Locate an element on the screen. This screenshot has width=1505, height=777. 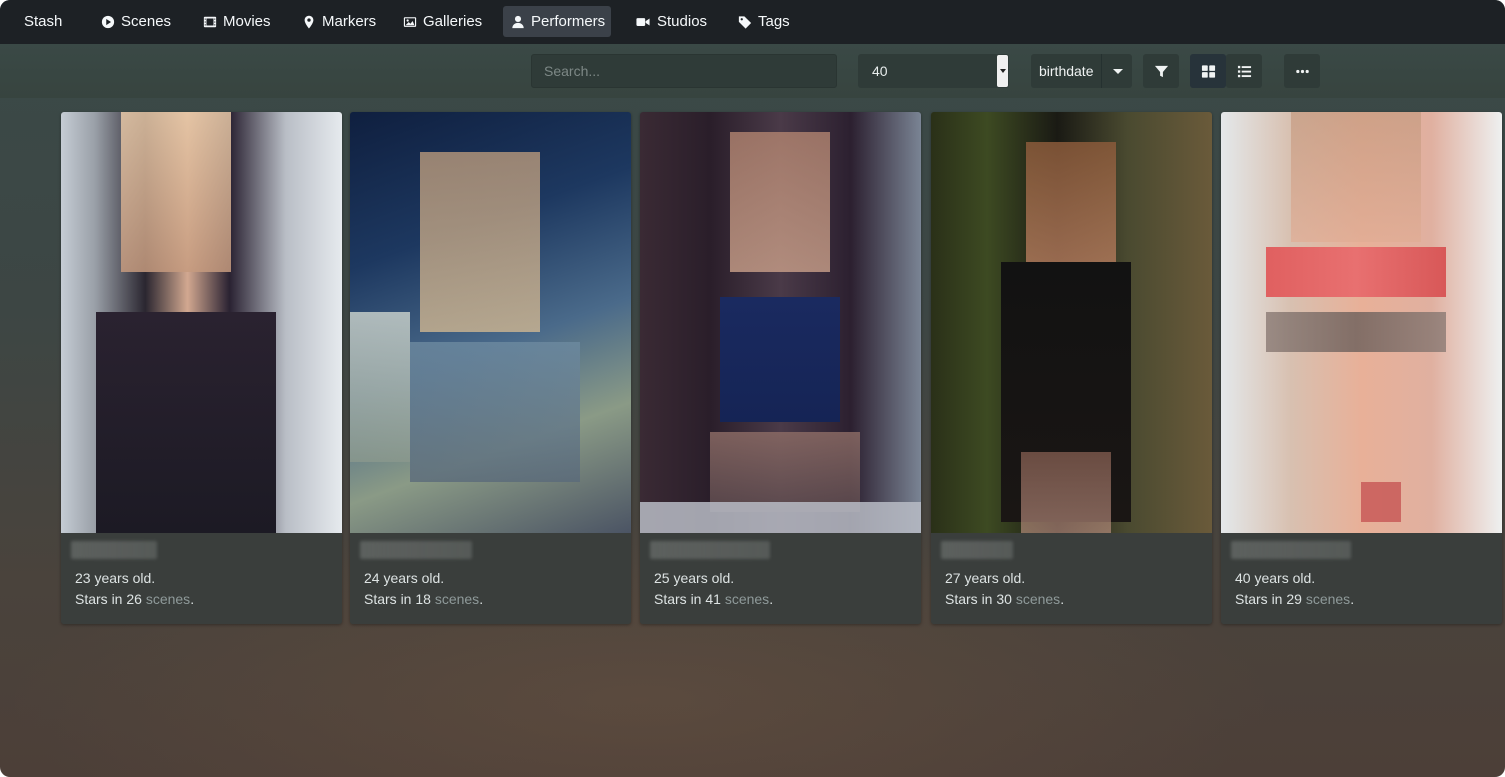
performer-card: 24 years old. Stars in 18 scenes. is located at coordinates (490, 368).